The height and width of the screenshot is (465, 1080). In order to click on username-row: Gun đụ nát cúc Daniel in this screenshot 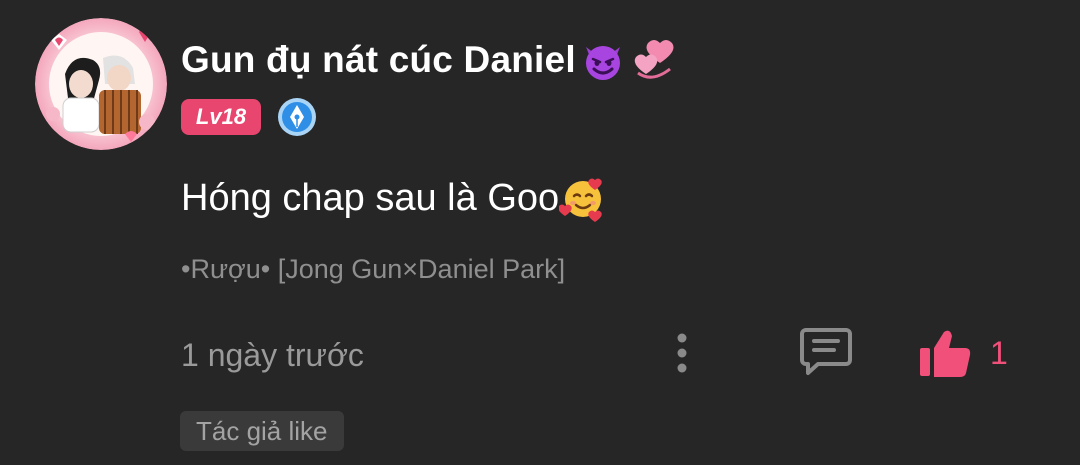, I will do `click(428, 60)`.